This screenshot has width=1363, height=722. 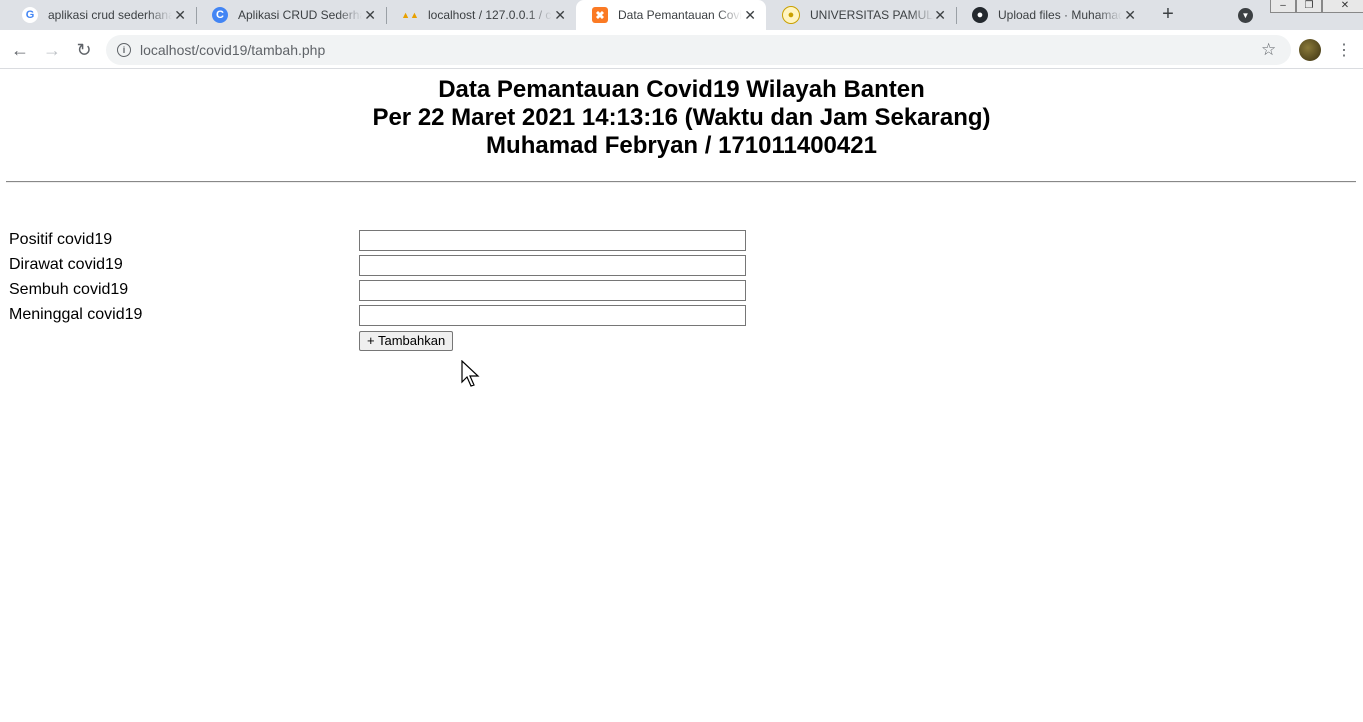 I want to click on tab-aplikasi-crud-google: G aplikasi crud sederhana ✕, so click(x=101, y=15).